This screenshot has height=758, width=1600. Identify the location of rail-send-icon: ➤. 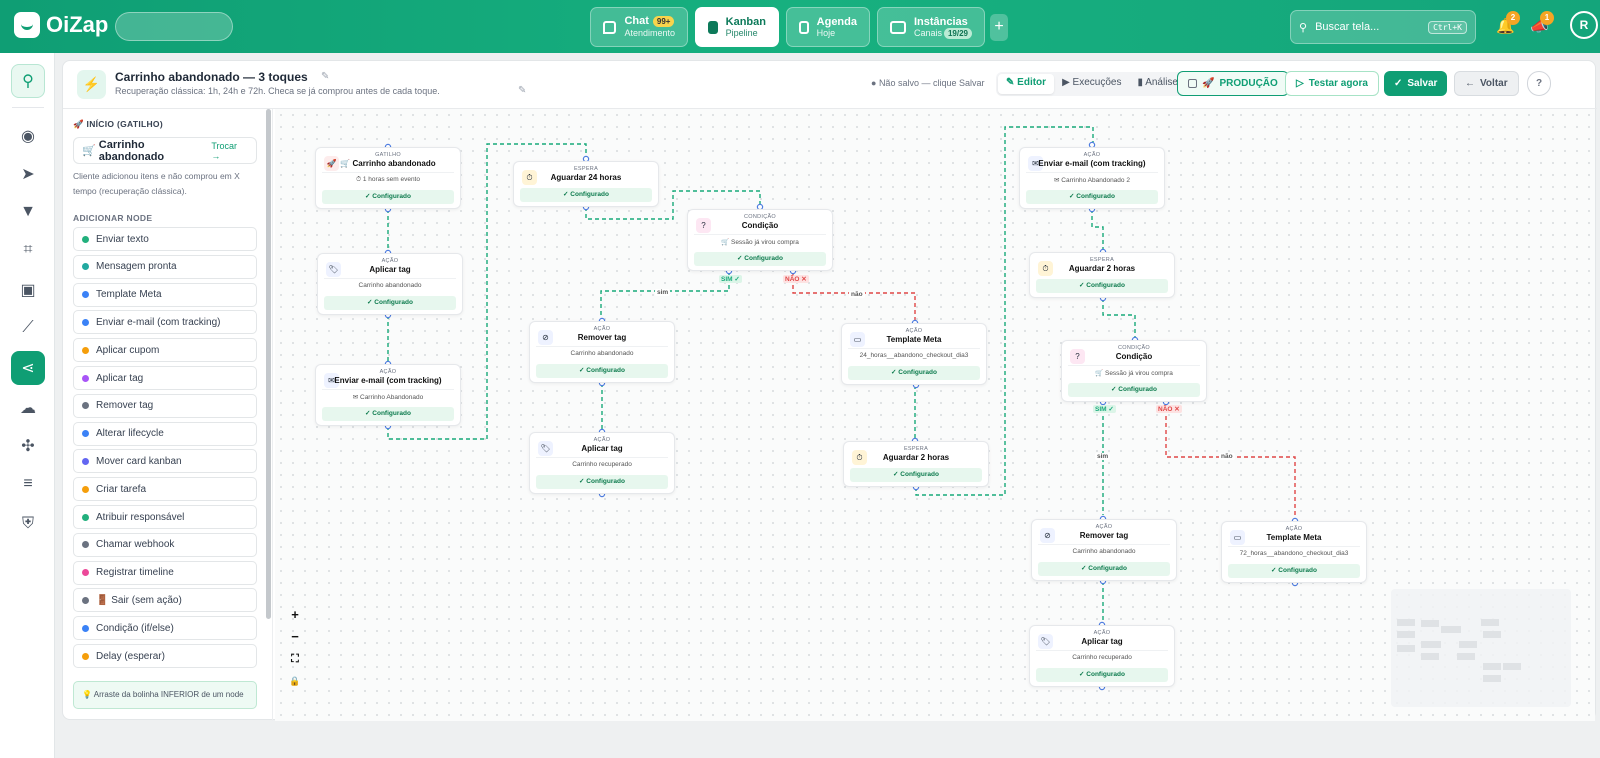
(28, 174).